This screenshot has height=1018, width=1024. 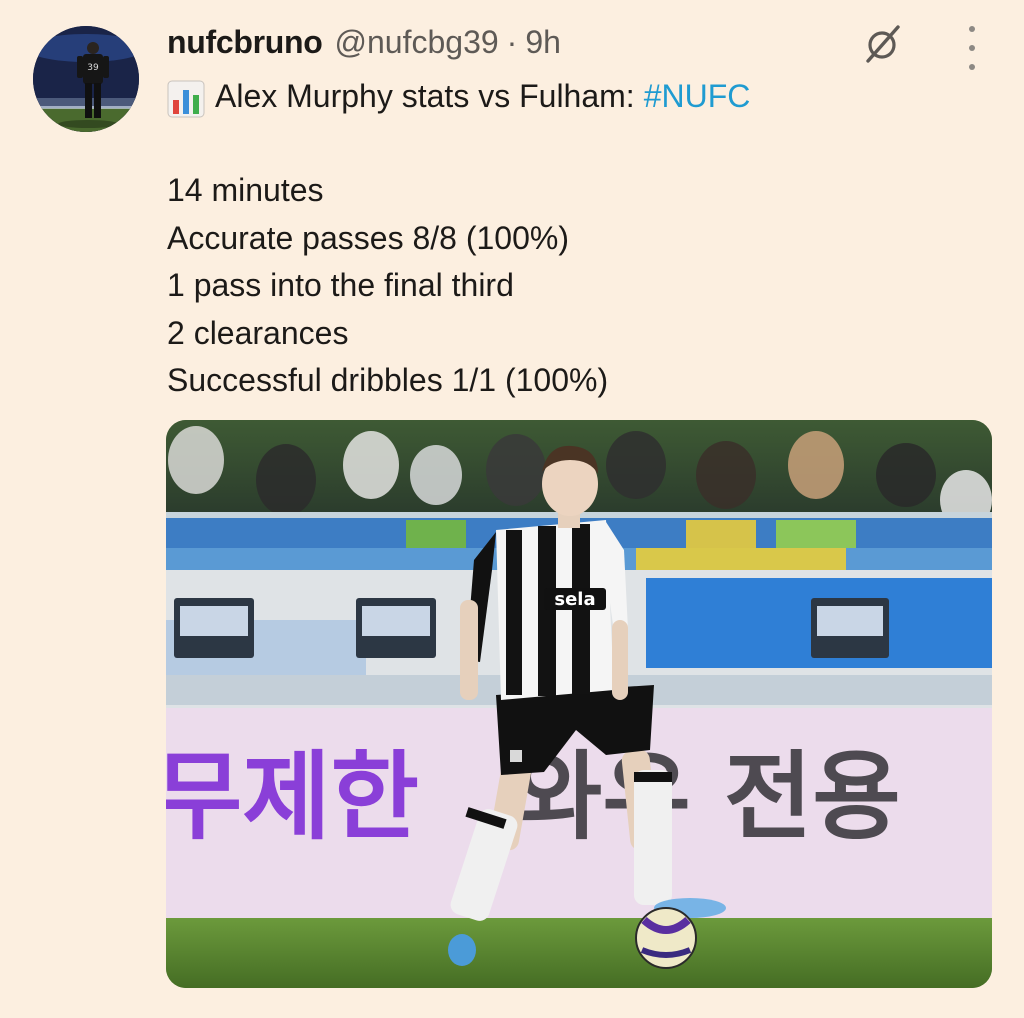 What do you see at coordinates (697, 96) in the screenshot?
I see `hashtag-link: #NUFC` at bounding box center [697, 96].